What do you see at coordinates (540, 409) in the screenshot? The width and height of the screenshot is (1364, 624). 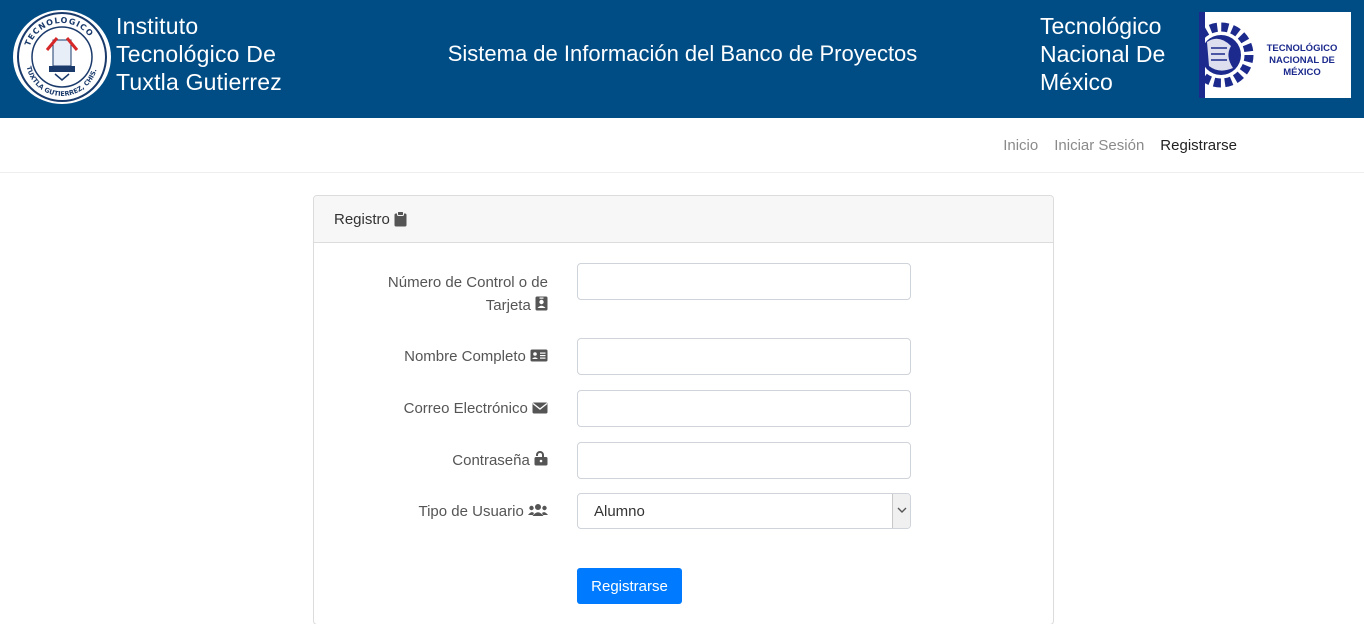 I see `envelope-icon` at bounding box center [540, 409].